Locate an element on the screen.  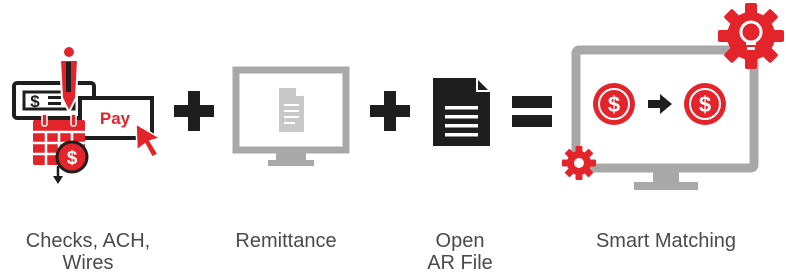
ar-file-document-icon is located at coordinates (461, 112).